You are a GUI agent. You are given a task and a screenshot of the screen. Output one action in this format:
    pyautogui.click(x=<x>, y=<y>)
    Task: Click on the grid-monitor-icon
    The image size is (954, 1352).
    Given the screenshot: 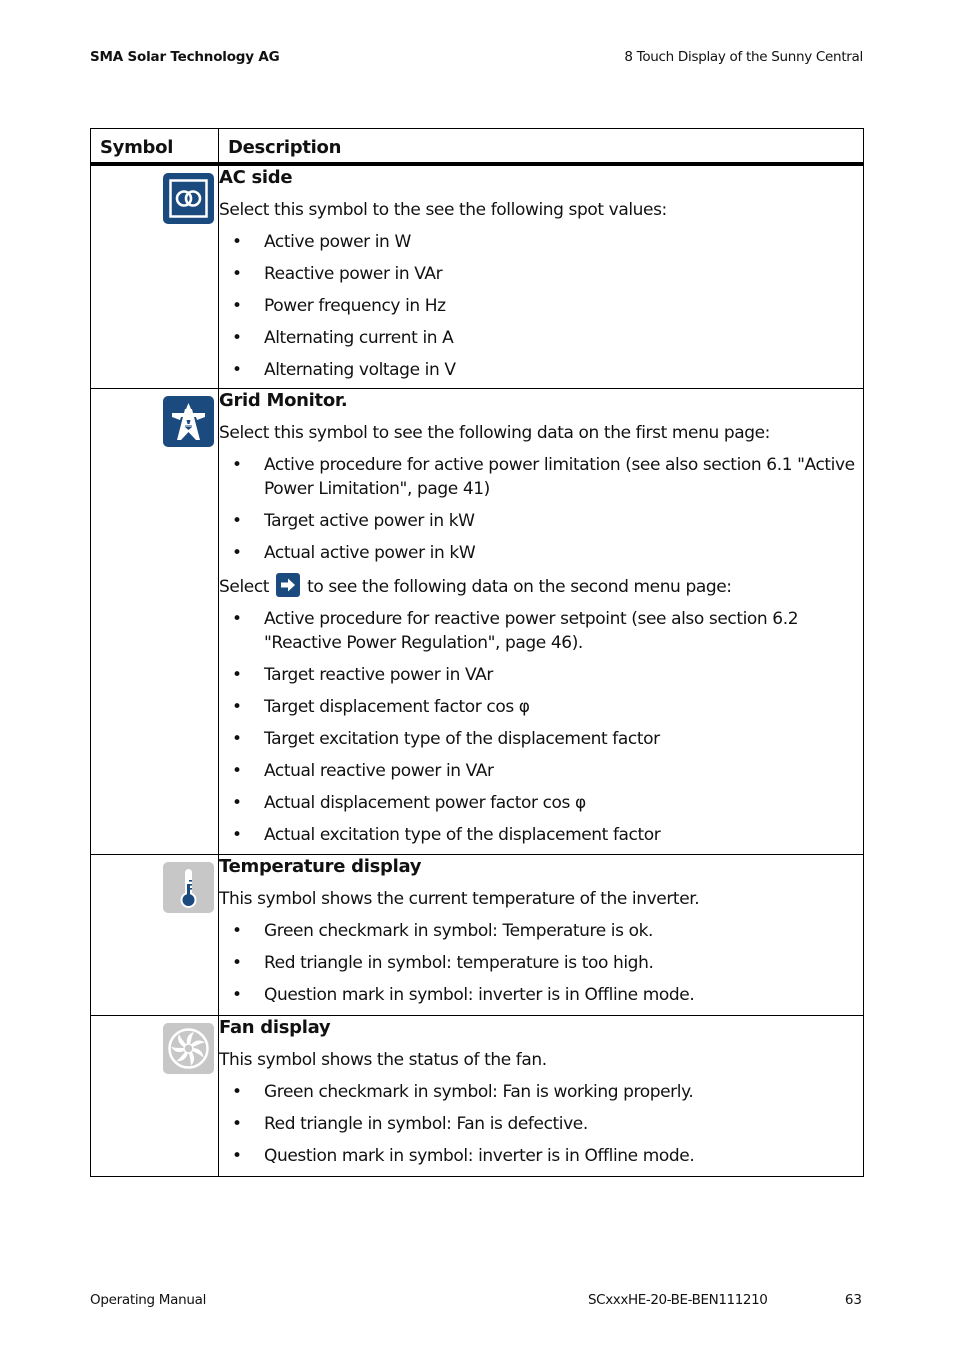 What is the action you would take?
    pyautogui.click(x=188, y=421)
    